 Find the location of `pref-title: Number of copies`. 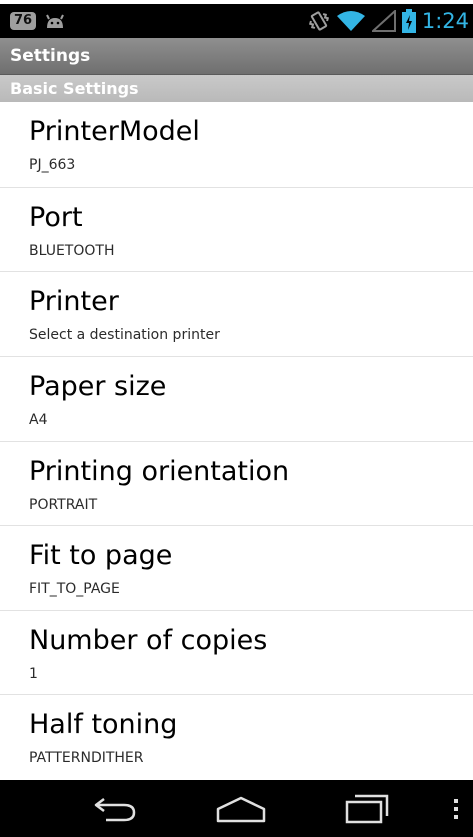

pref-title: Number of copies is located at coordinates (148, 640).